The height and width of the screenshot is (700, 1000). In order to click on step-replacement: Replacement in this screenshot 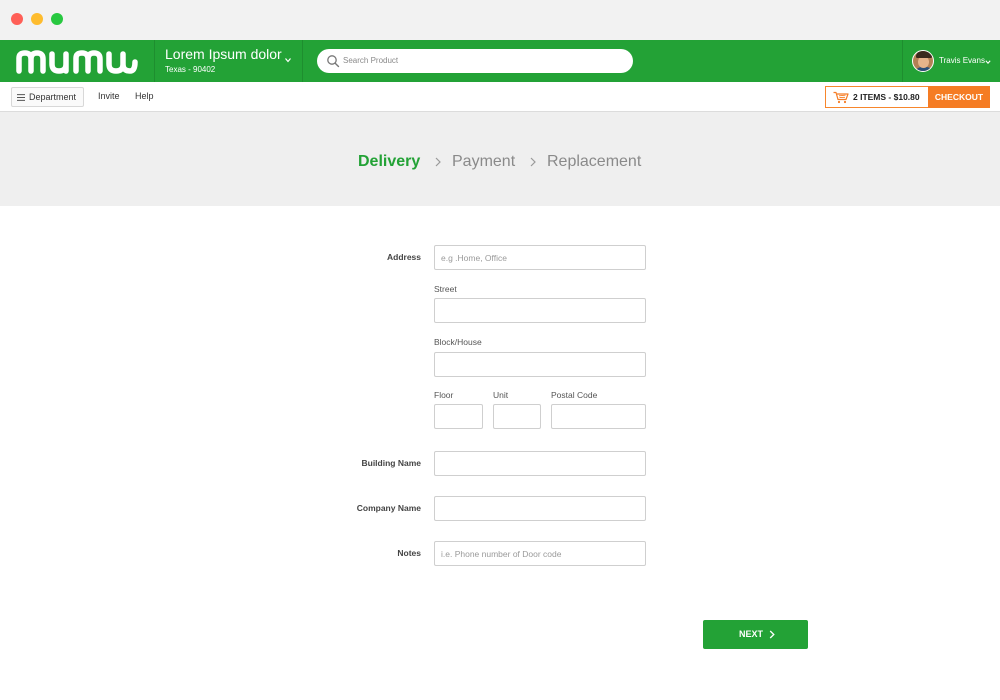, I will do `click(594, 162)`.